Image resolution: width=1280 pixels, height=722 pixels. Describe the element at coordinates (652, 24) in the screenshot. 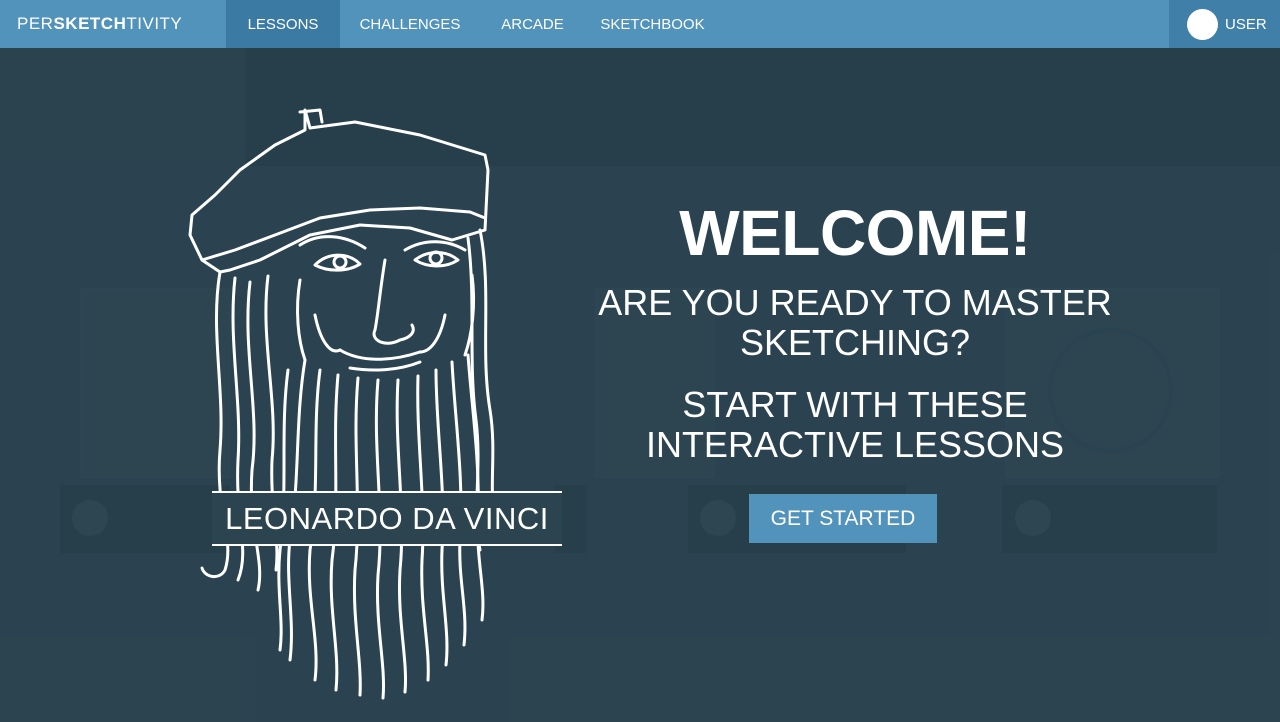

I see `nav-item-sketchbook: SKETCHBOOK` at that location.